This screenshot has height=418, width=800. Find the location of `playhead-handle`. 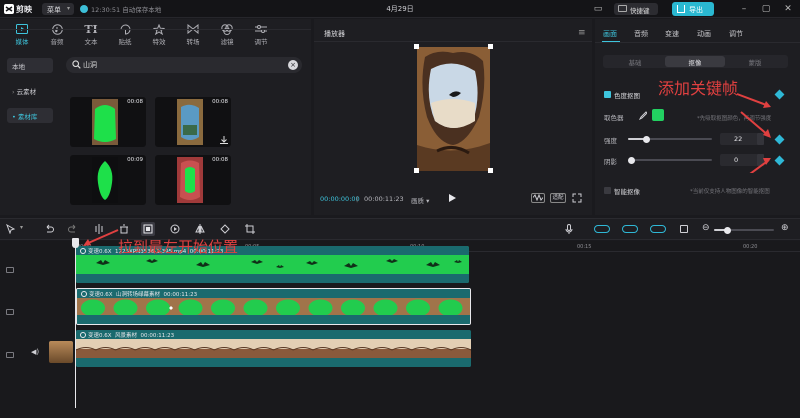

playhead-handle is located at coordinates (75, 243).